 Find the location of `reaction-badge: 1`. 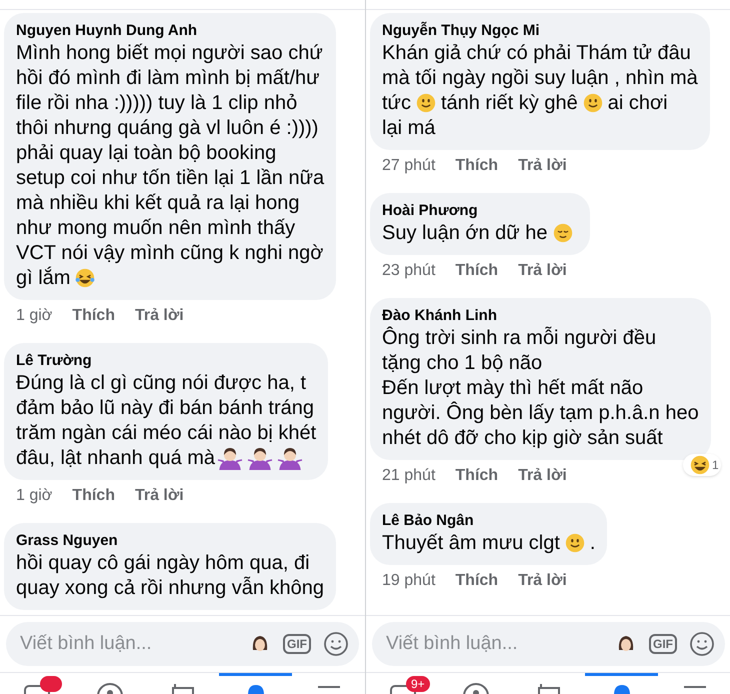

reaction-badge: 1 is located at coordinates (702, 465).